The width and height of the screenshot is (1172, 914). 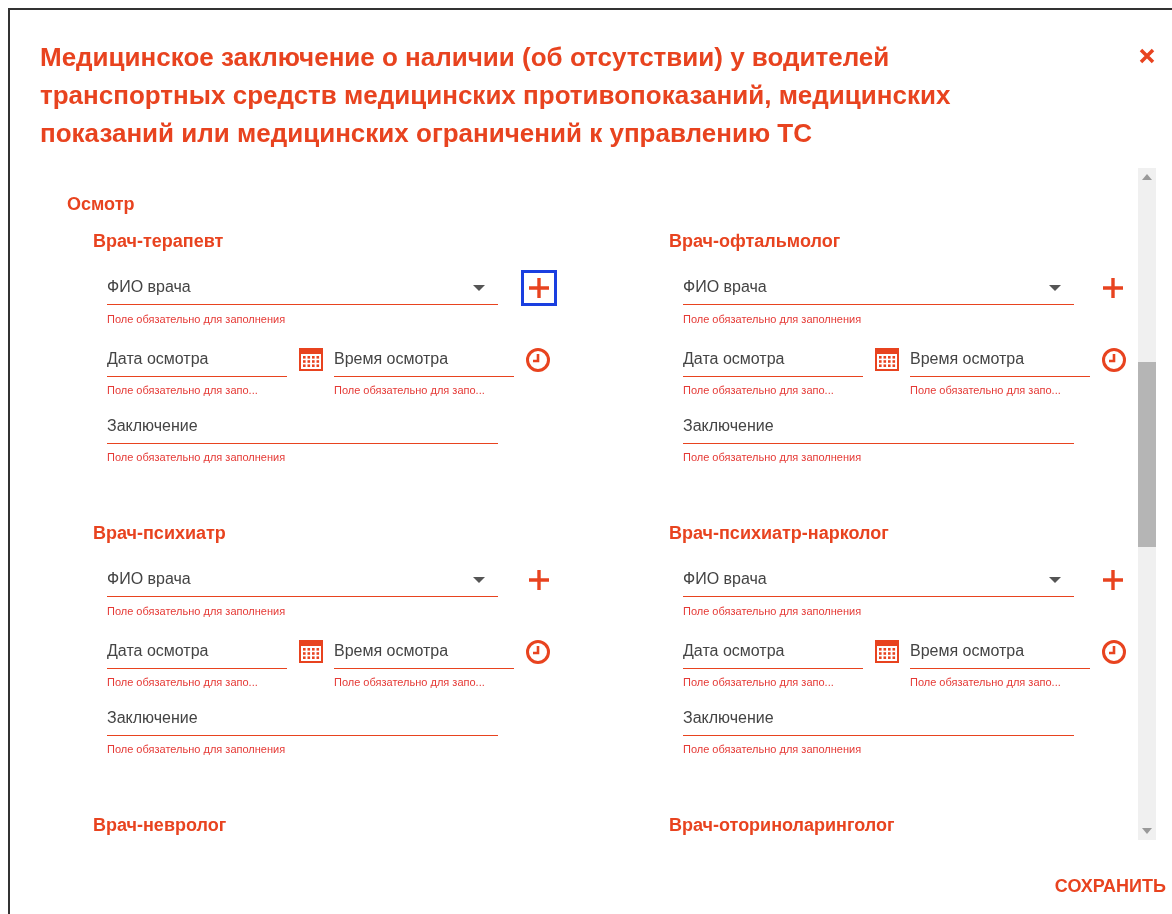 What do you see at coordinates (496, 95) in the screenshot?
I see `dialog-title: Медицинское заключение о наличии (об отсутствии) у водителей транспортных средств медицинских противопоказаний, медицинских показаний или медицинских ограничений к управлению ТС` at bounding box center [496, 95].